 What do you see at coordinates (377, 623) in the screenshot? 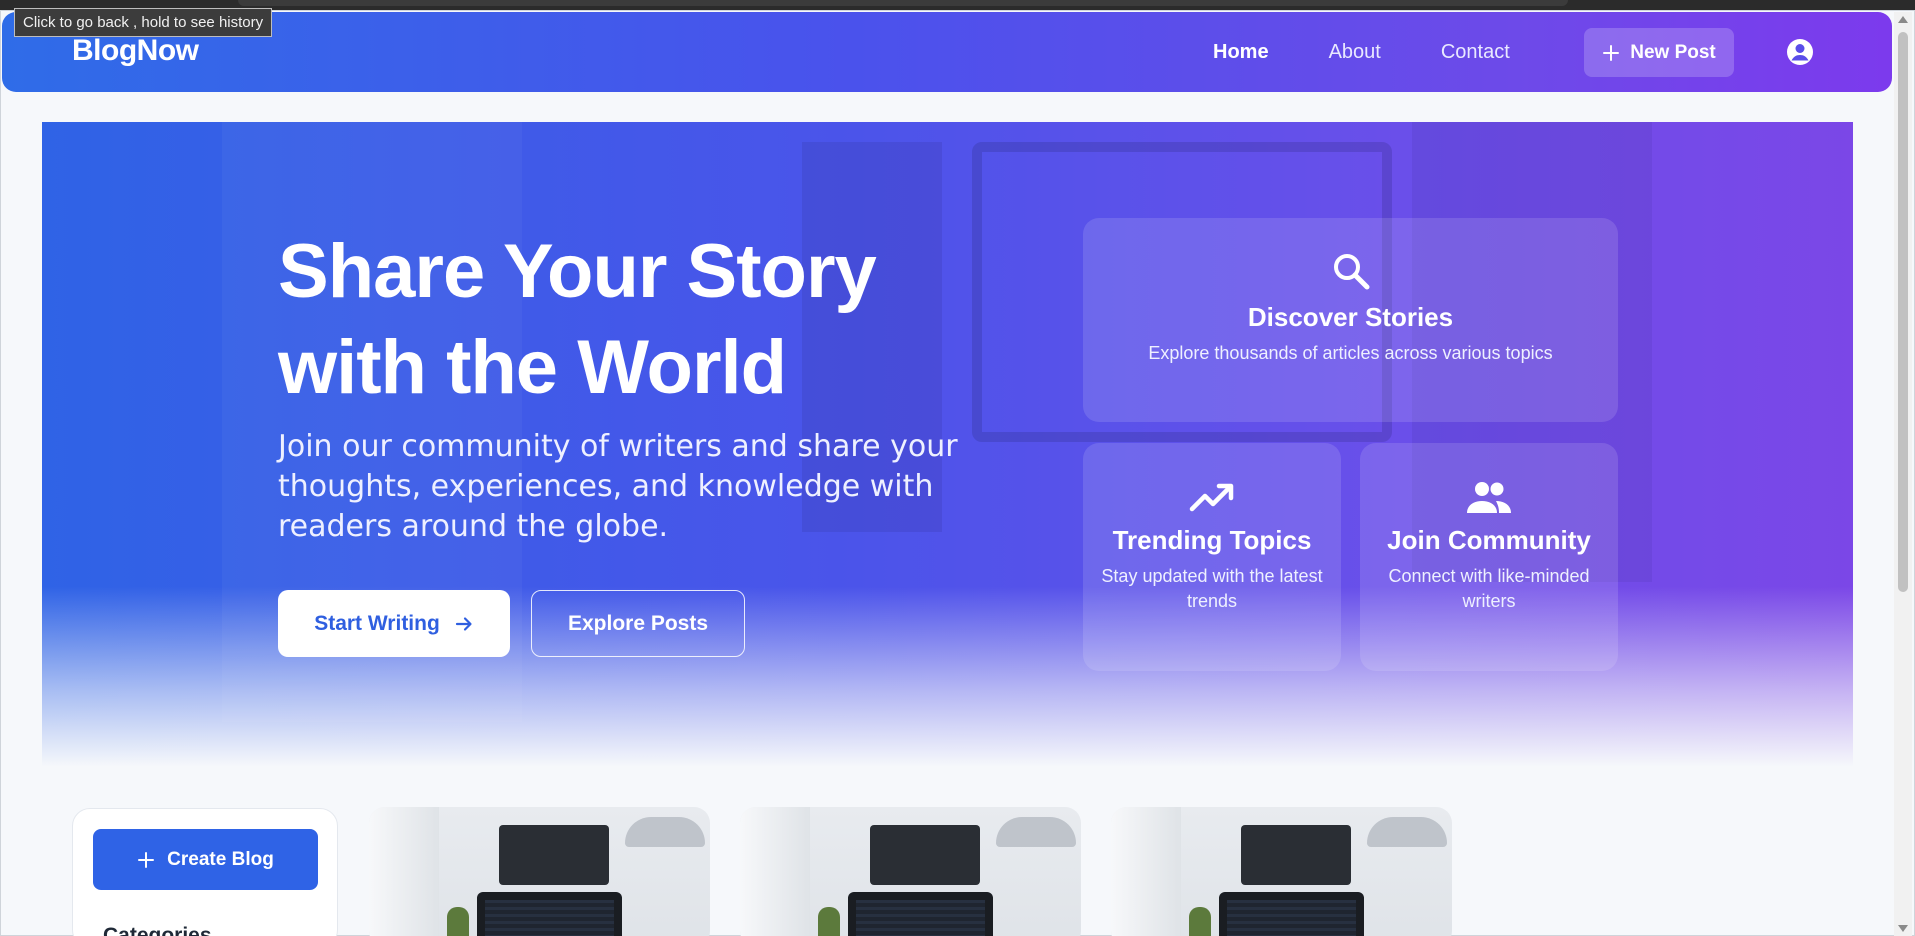
I see `start-writing-label: Start Writing` at bounding box center [377, 623].